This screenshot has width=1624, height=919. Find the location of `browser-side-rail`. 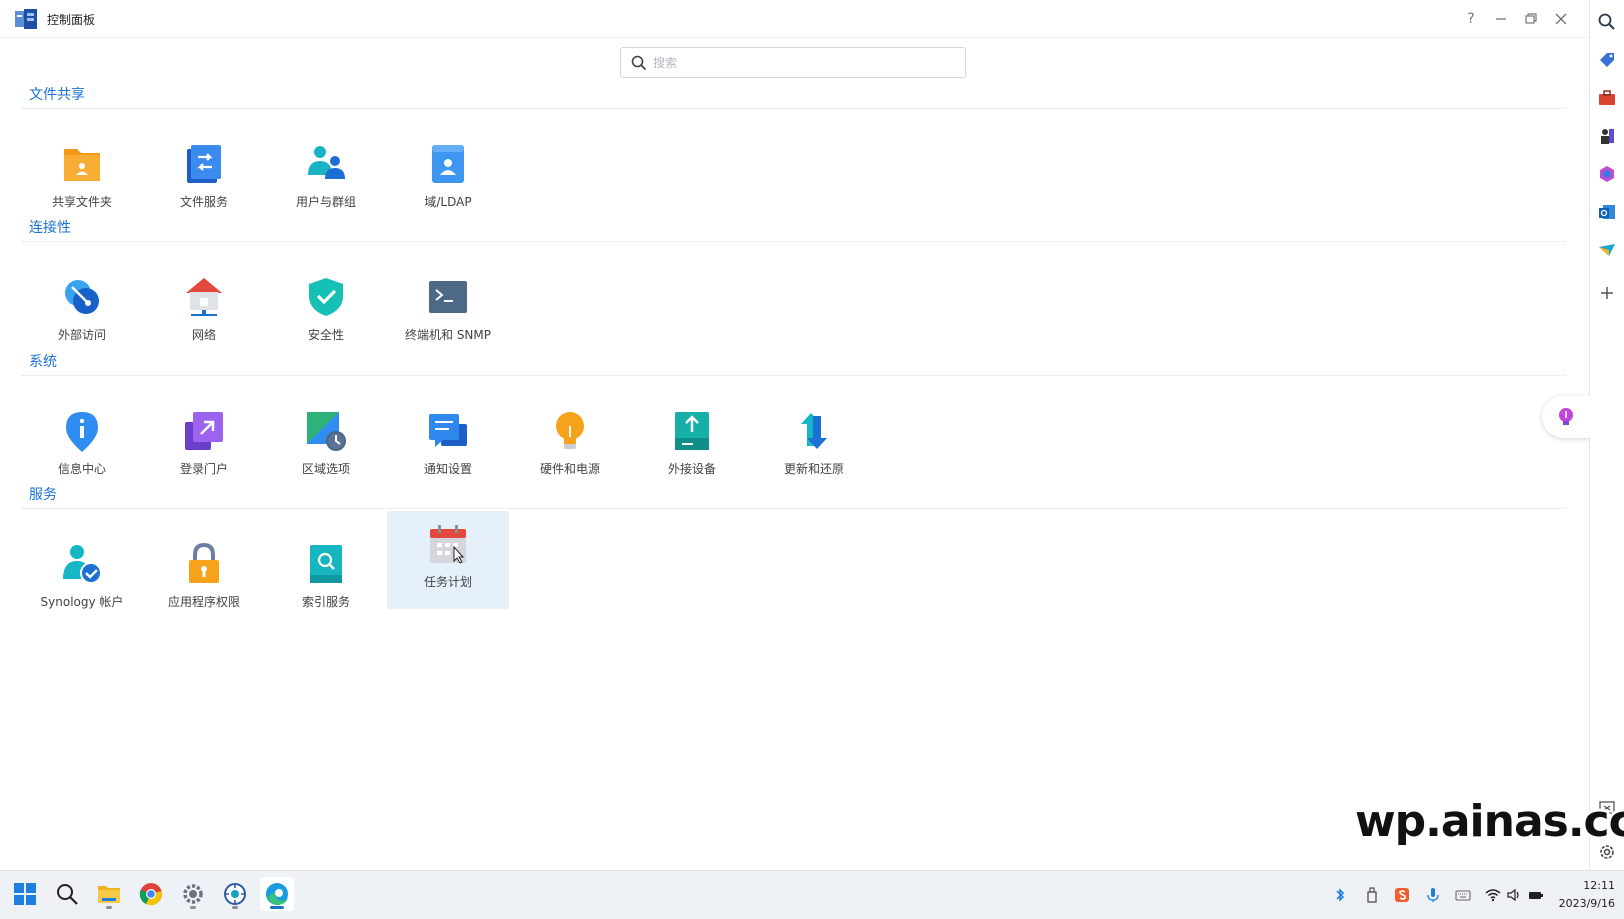

browser-side-rail is located at coordinates (1607, 435).